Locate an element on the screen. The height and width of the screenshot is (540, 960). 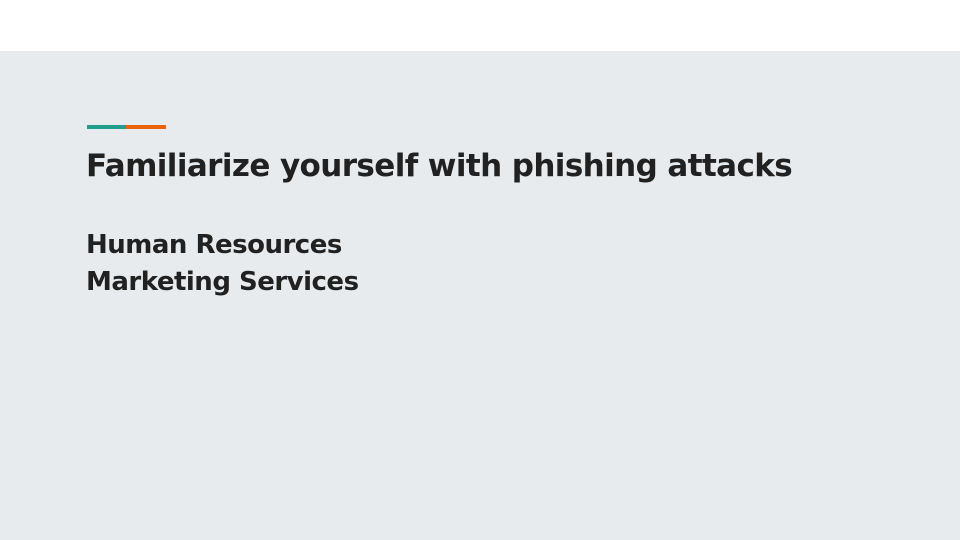
subtitle-line-2: Marketing Services is located at coordinates (222, 282).